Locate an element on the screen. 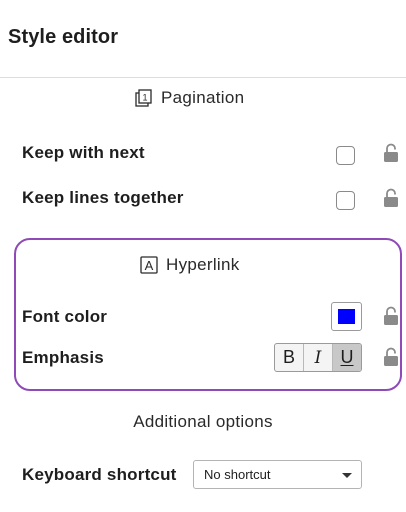 This screenshot has height=512, width=406. keep-with-next-checkbox is located at coordinates (345, 155).